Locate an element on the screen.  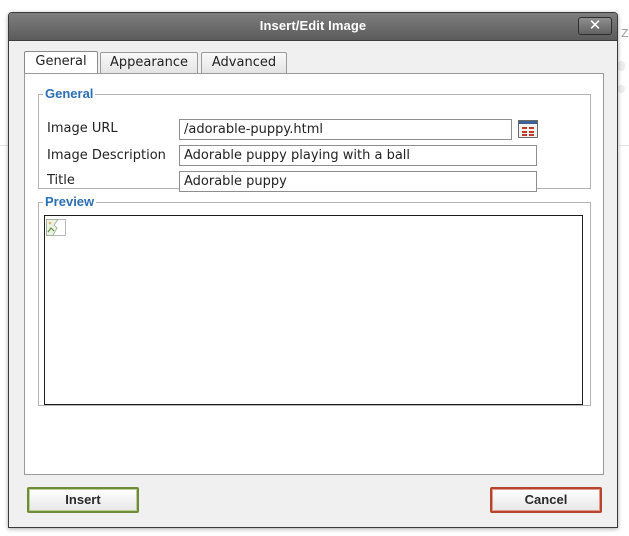
title-input is located at coordinates (358, 181).